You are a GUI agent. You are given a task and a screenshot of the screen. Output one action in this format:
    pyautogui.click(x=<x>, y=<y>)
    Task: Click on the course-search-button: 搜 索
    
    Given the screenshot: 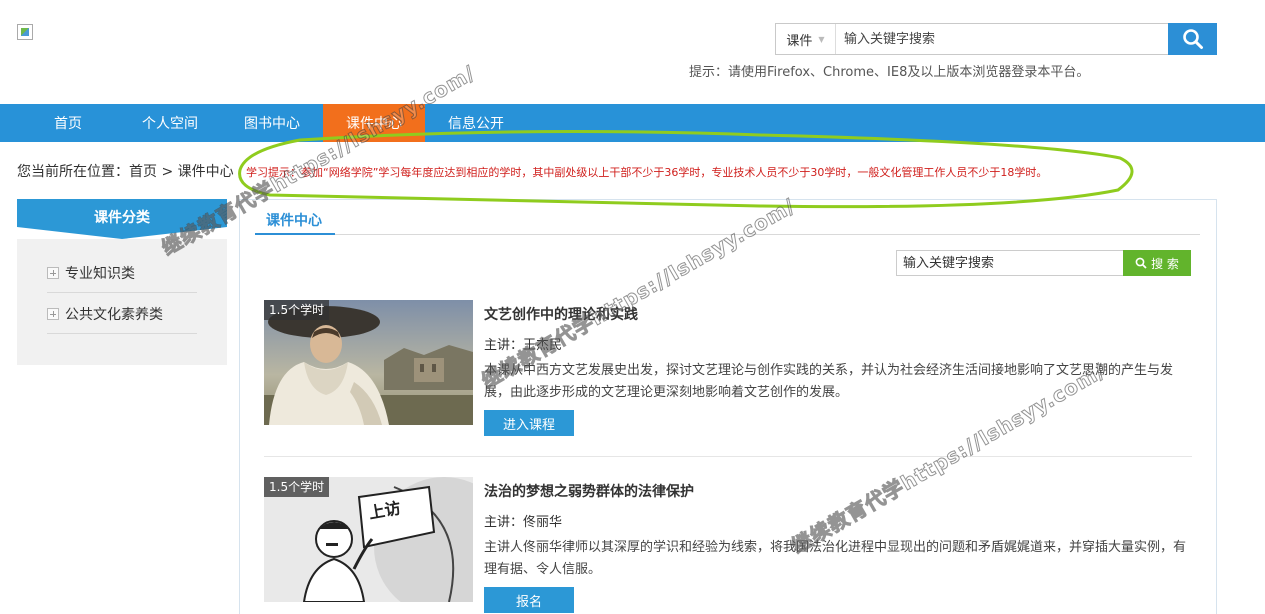 What is the action you would take?
    pyautogui.click(x=1157, y=263)
    